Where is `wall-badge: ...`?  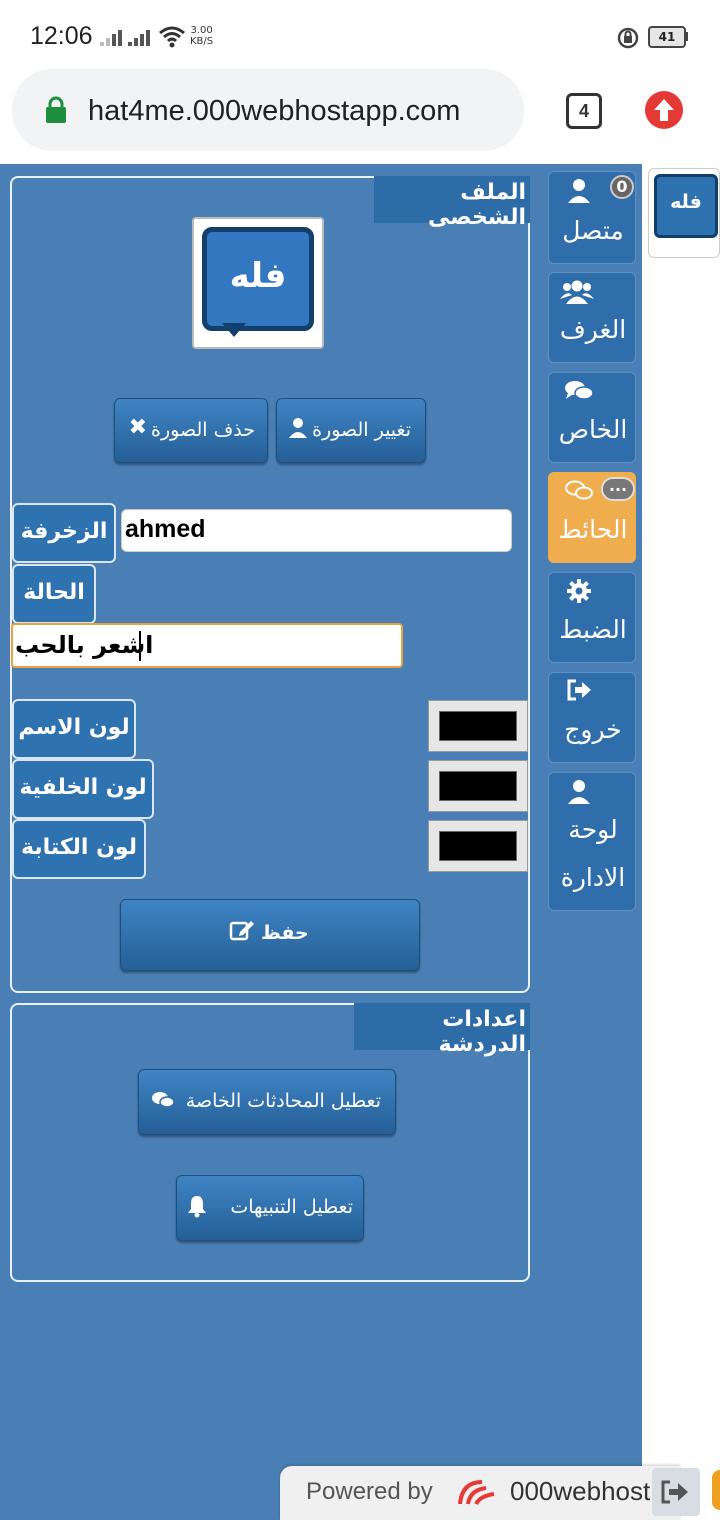 wall-badge: ... is located at coordinates (618, 489).